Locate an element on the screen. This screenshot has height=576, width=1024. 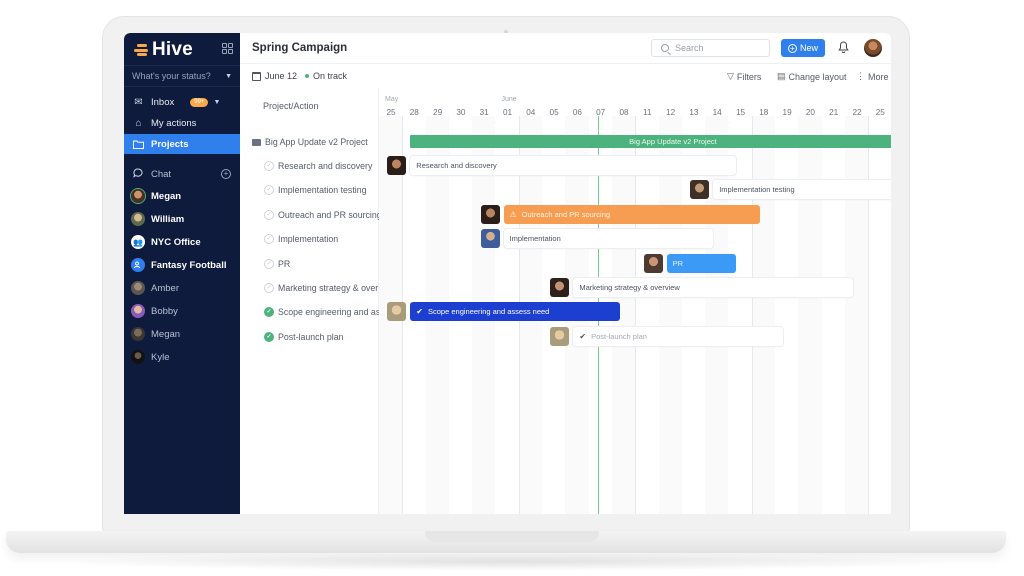
task-row: ✓ Scope engineering and as is located at coordinates (309, 312).